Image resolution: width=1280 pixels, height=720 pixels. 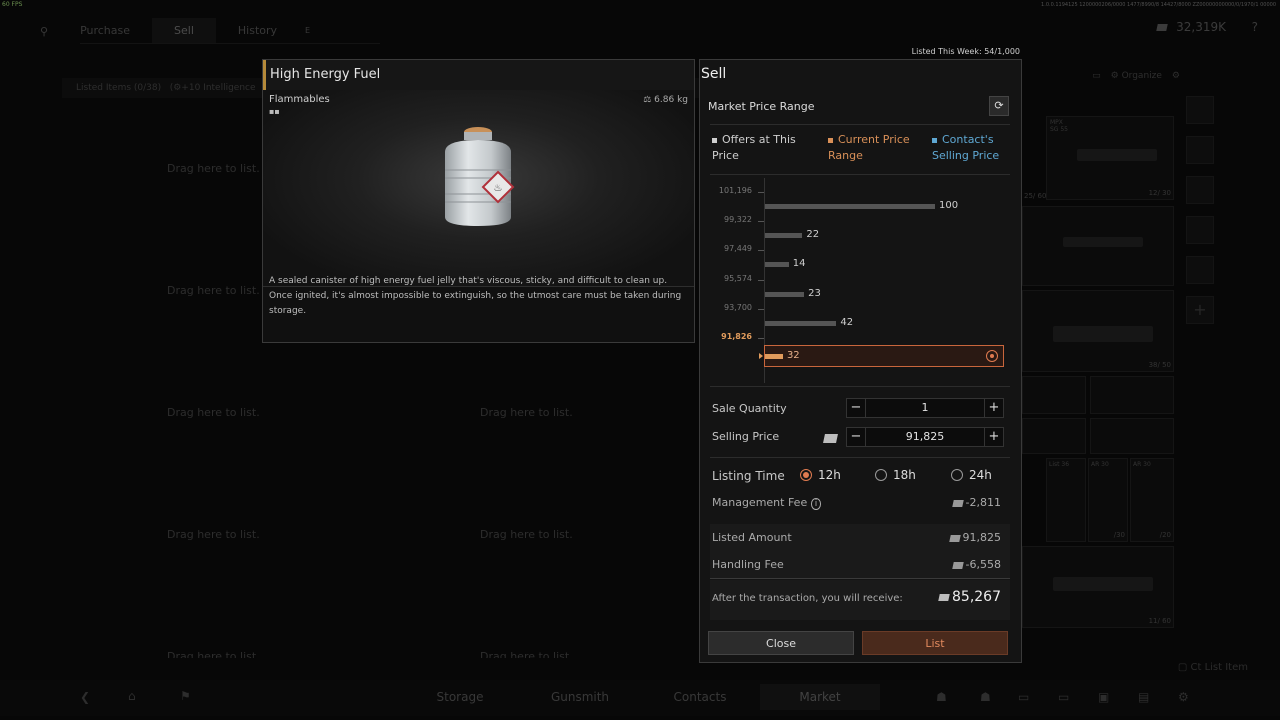 I want to click on management-fee-value: -2,811, so click(x=976, y=502).